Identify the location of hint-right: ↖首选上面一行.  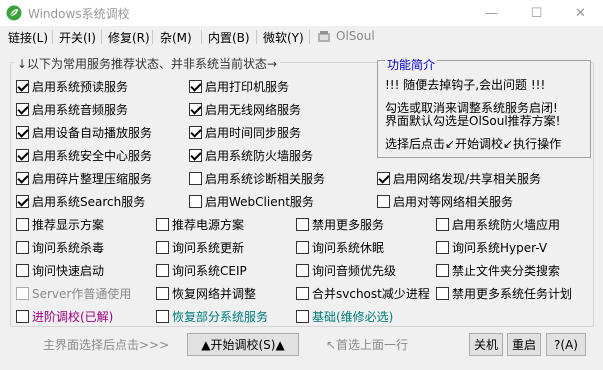
(367, 345).